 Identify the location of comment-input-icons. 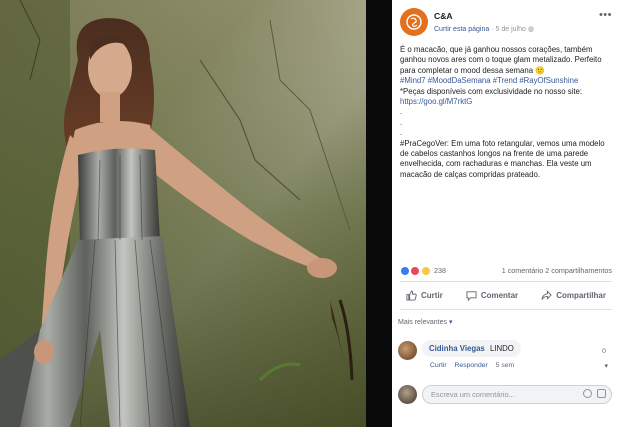
(594, 393).